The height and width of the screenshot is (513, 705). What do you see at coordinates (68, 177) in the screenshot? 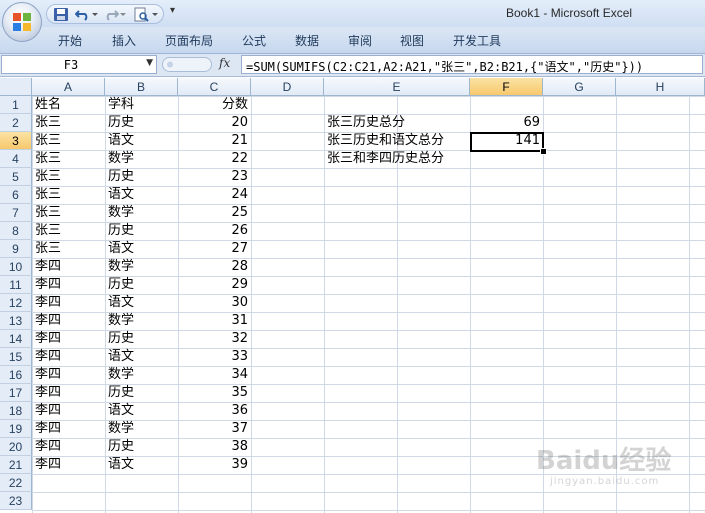
I see `cell-a5: 张三` at bounding box center [68, 177].